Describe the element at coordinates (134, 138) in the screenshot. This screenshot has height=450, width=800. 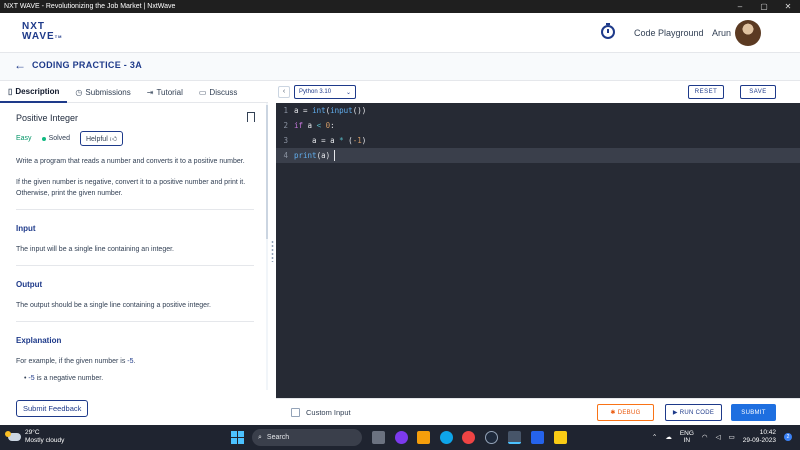
I see `problem-badges: Easy Solved Helpful 👍︎` at that location.